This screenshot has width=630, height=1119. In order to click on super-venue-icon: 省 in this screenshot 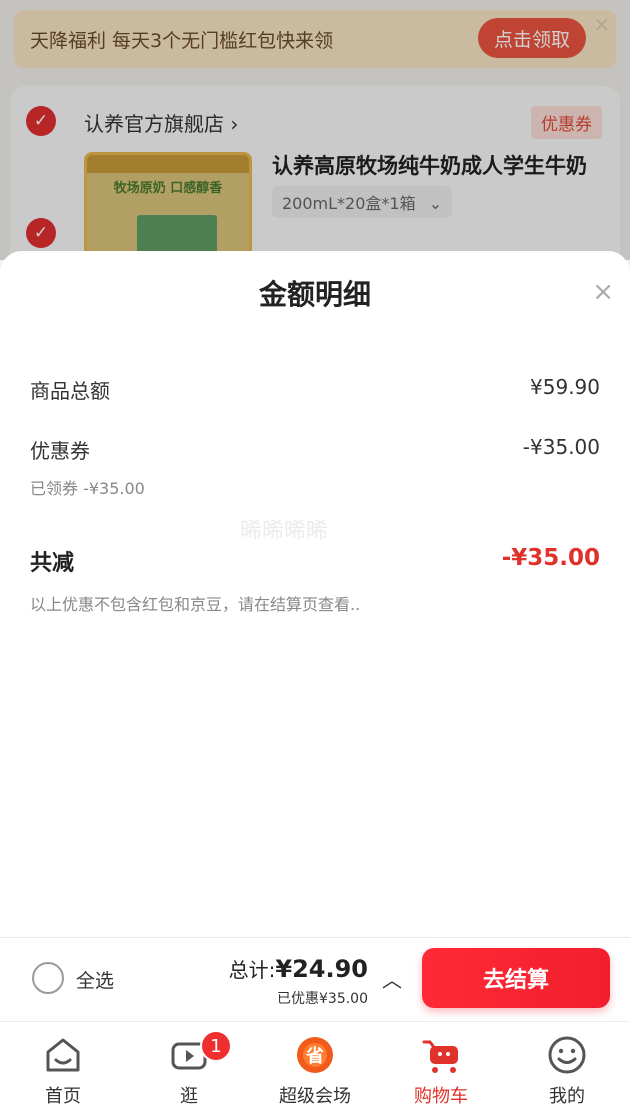, I will do `click(315, 1055)`.